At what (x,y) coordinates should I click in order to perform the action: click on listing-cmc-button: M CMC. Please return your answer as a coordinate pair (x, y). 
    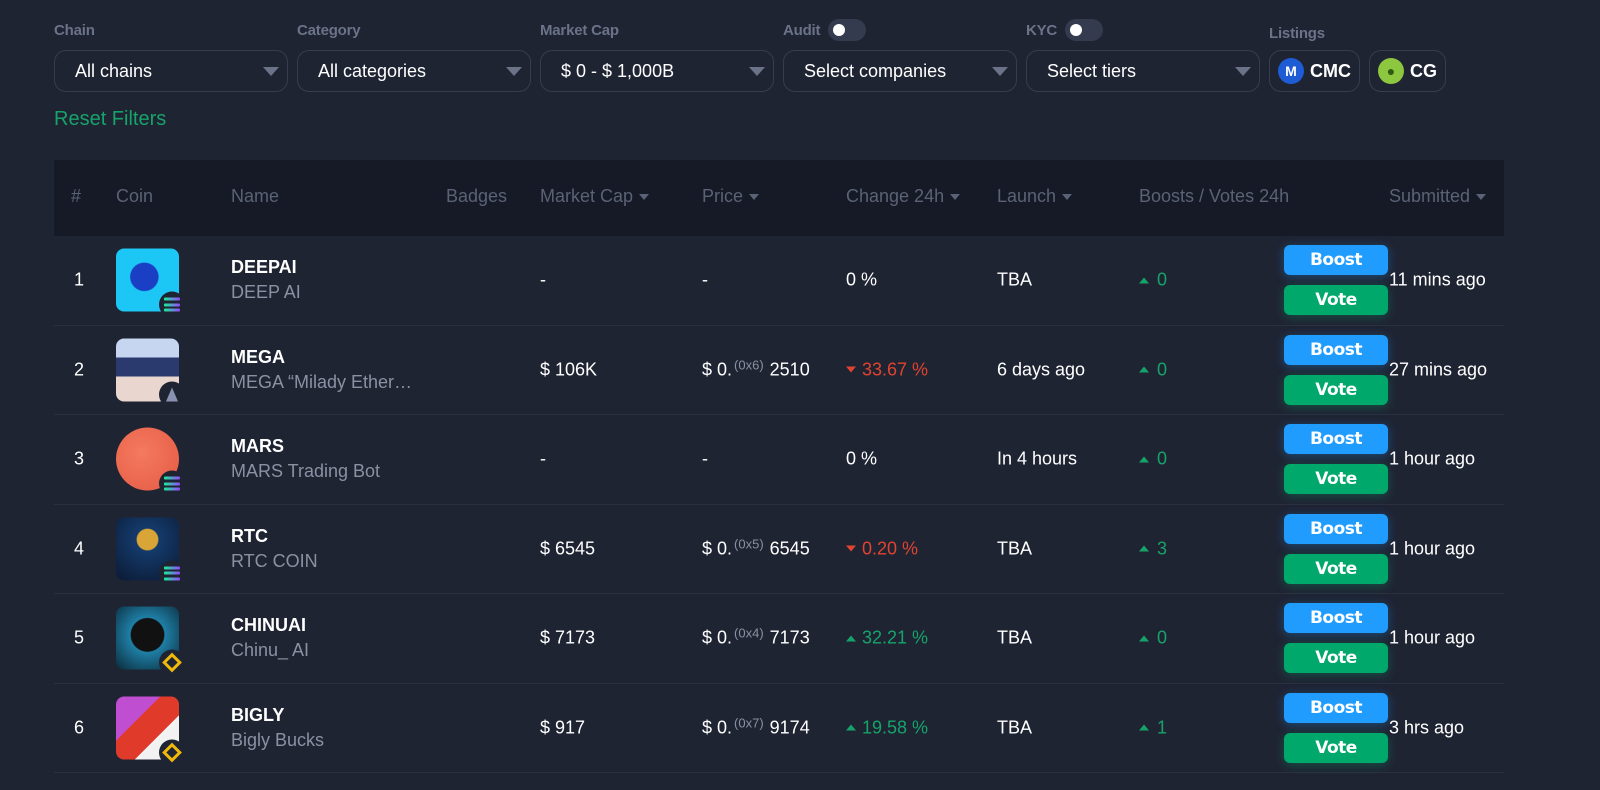
    Looking at the image, I should click on (1314, 71).